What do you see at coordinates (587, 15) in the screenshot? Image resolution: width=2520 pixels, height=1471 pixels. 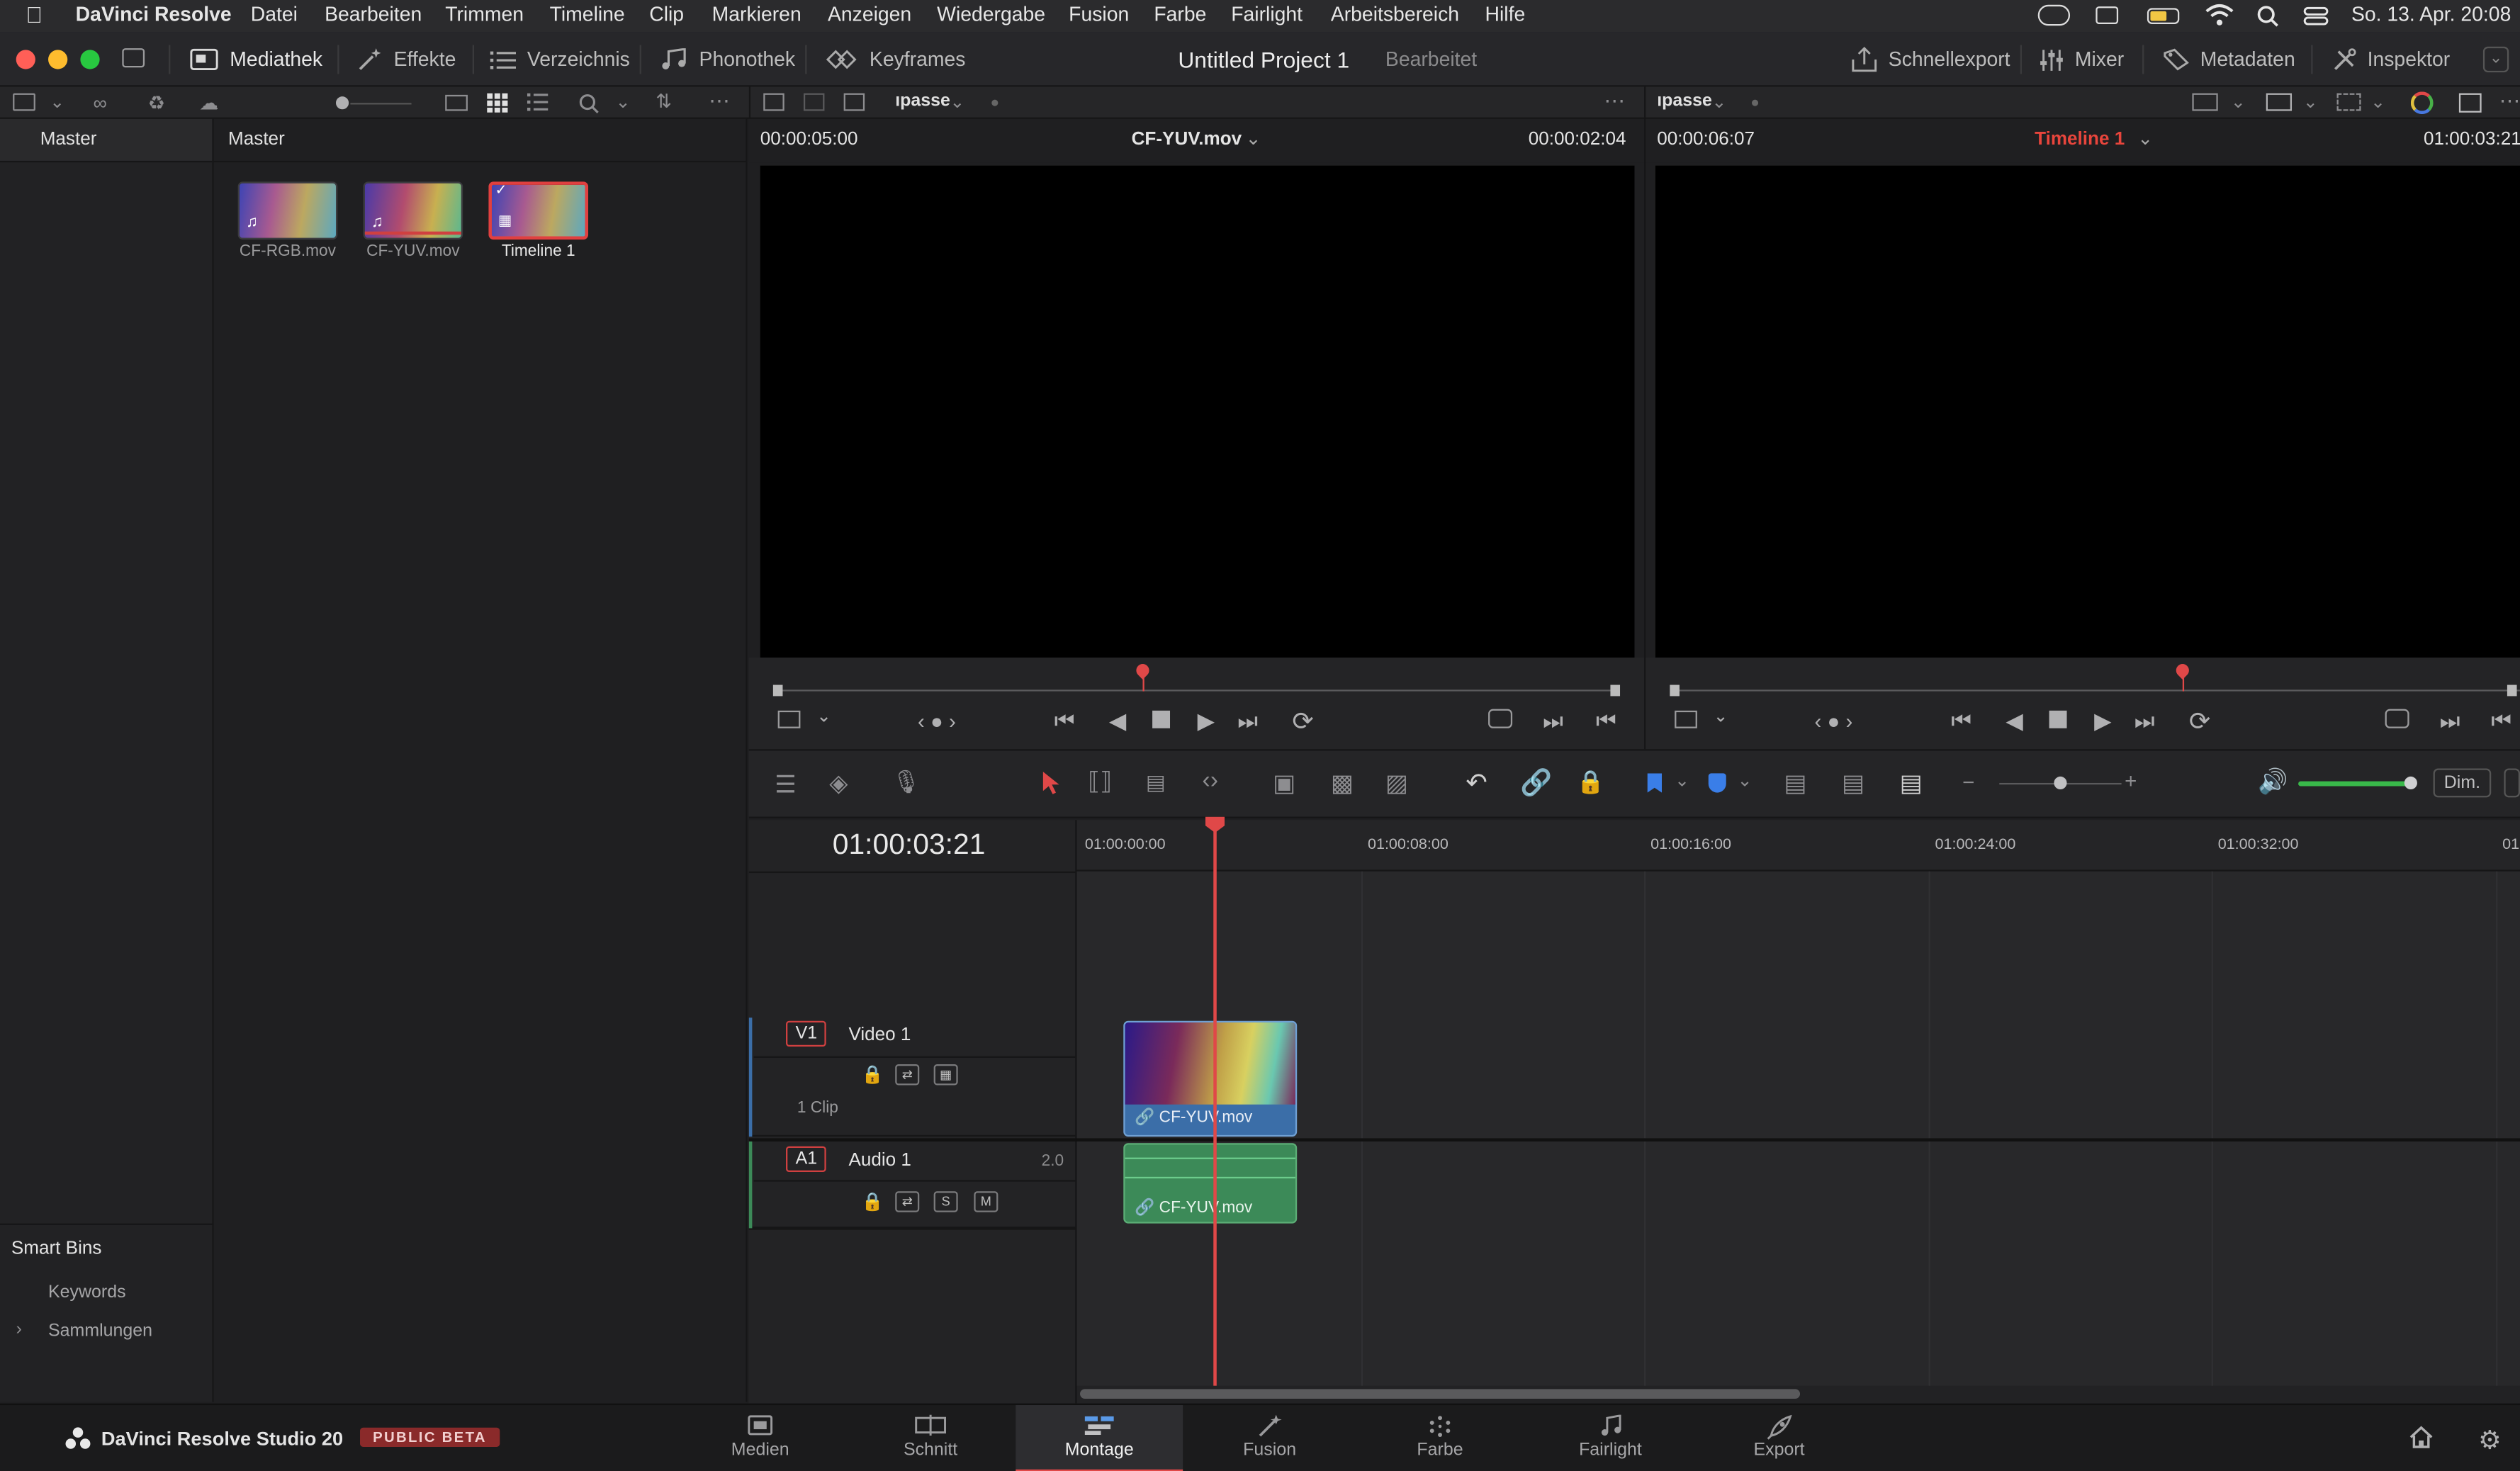 I see `menu-timeline: Timeline` at bounding box center [587, 15].